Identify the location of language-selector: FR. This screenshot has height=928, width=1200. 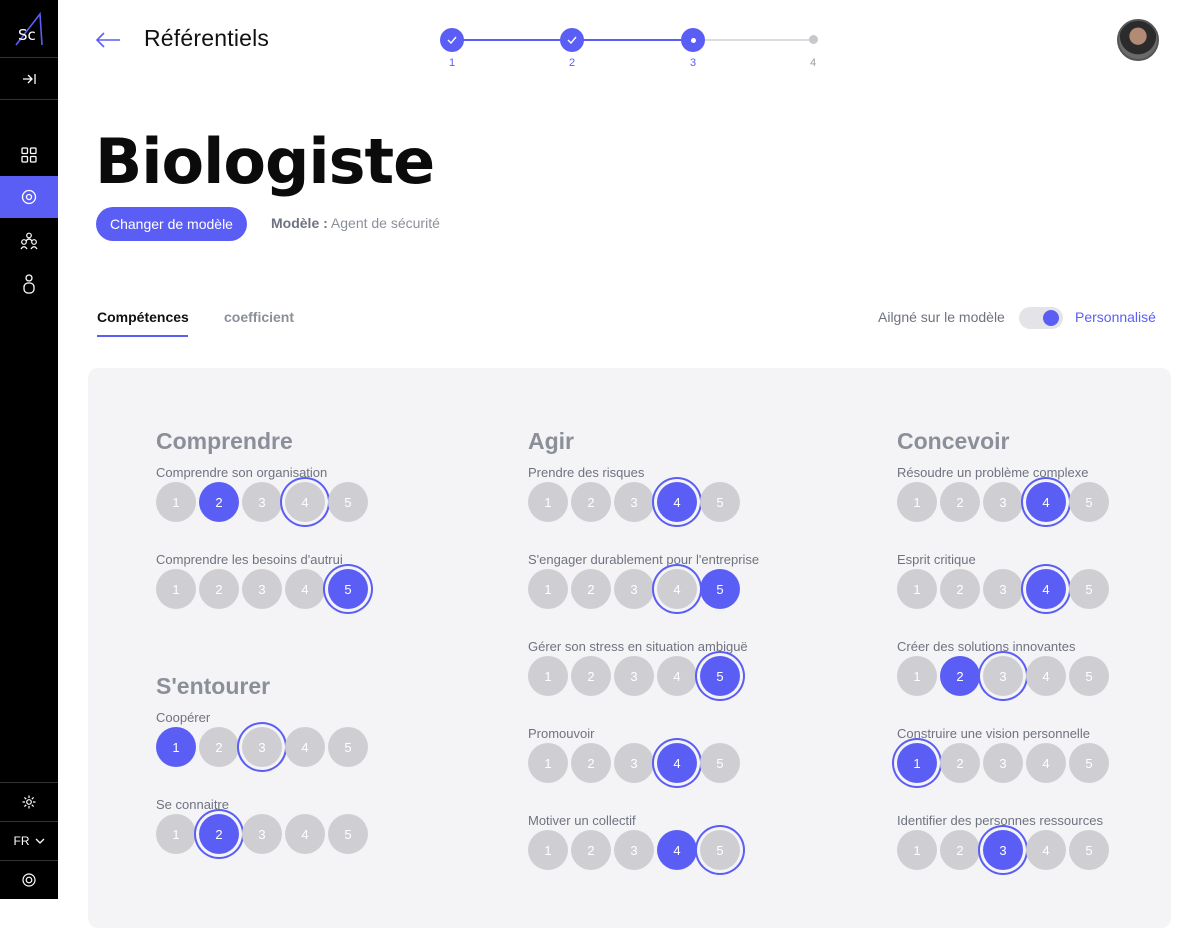
(29, 840).